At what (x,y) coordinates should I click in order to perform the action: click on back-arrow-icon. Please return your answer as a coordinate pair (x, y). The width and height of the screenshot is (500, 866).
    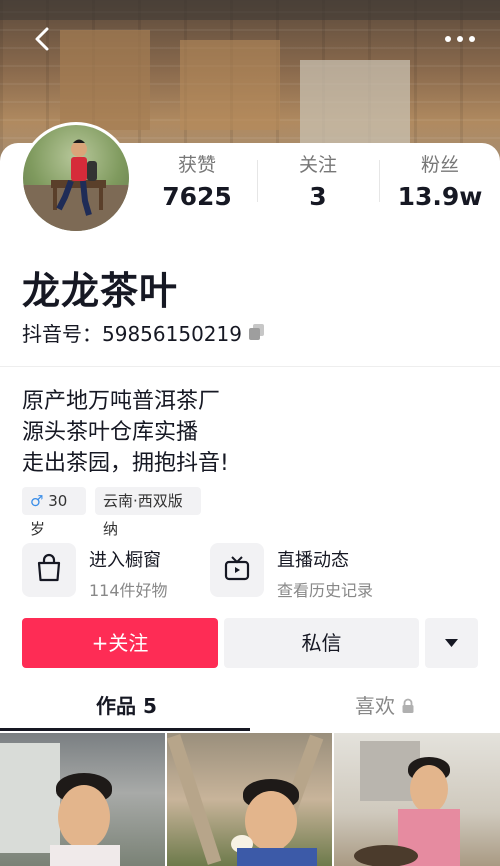
    Looking at the image, I should click on (43, 39).